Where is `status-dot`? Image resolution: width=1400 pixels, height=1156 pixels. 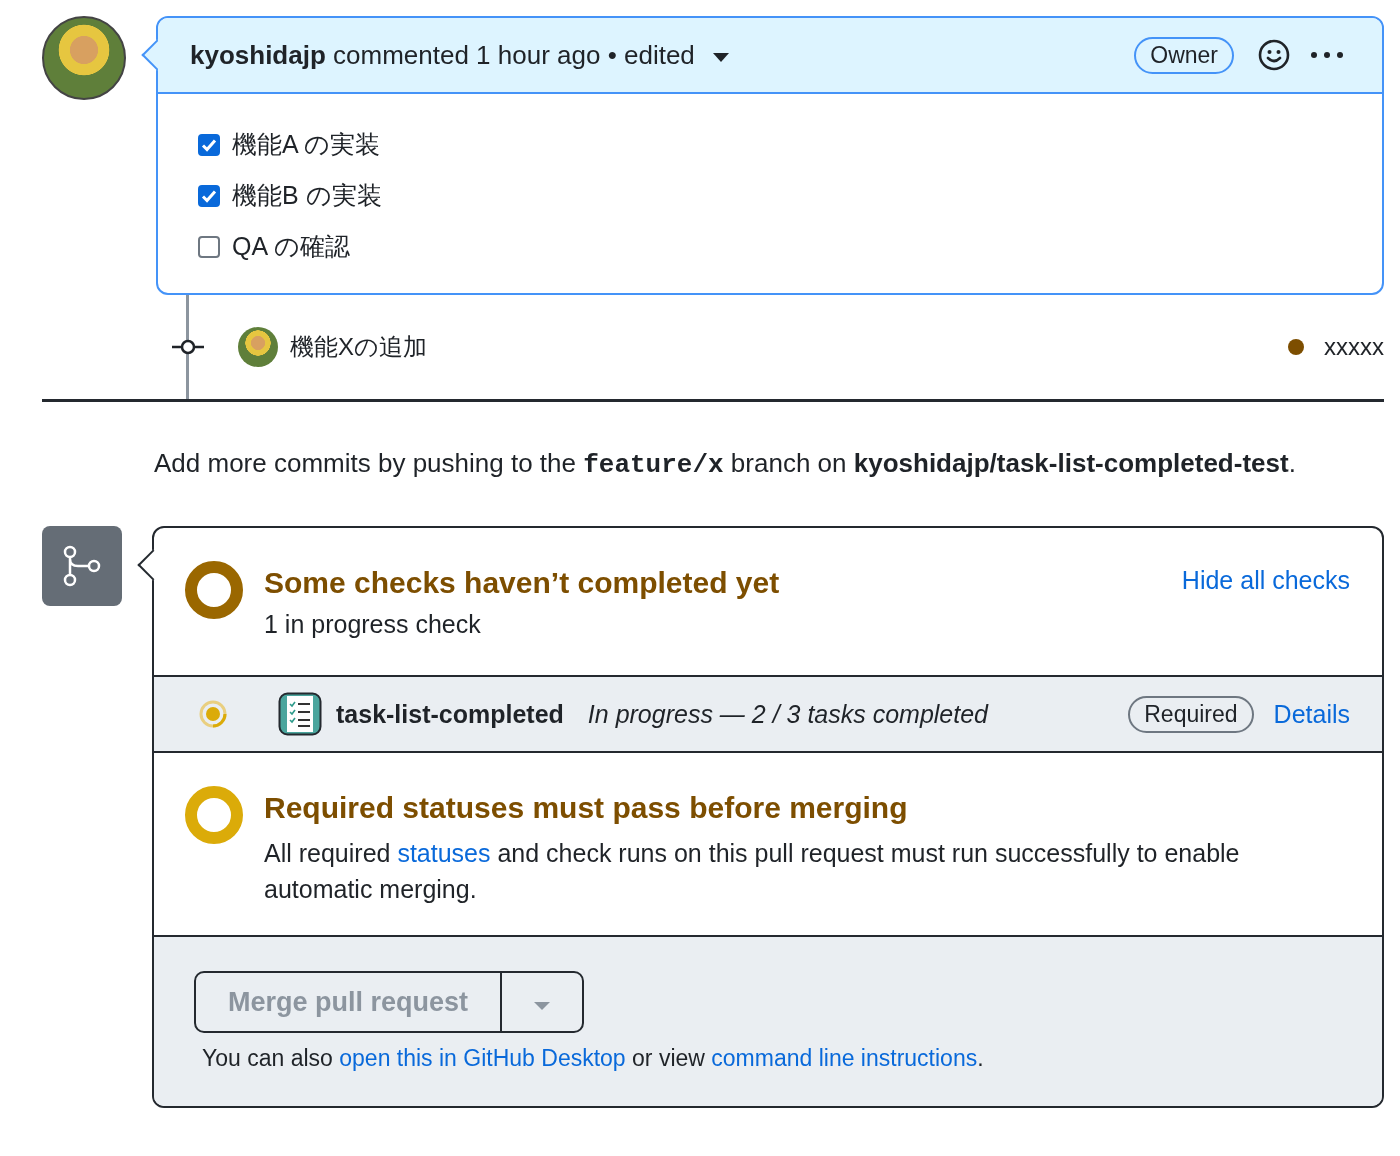 status-dot is located at coordinates (1296, 347).